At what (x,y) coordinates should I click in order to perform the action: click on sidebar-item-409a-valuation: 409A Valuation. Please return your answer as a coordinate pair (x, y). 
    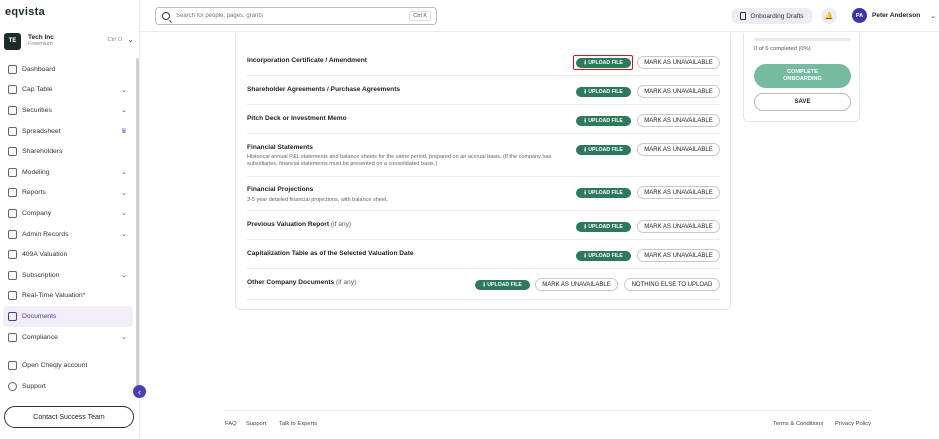
    Looking at the image, I should click on (68, 254).